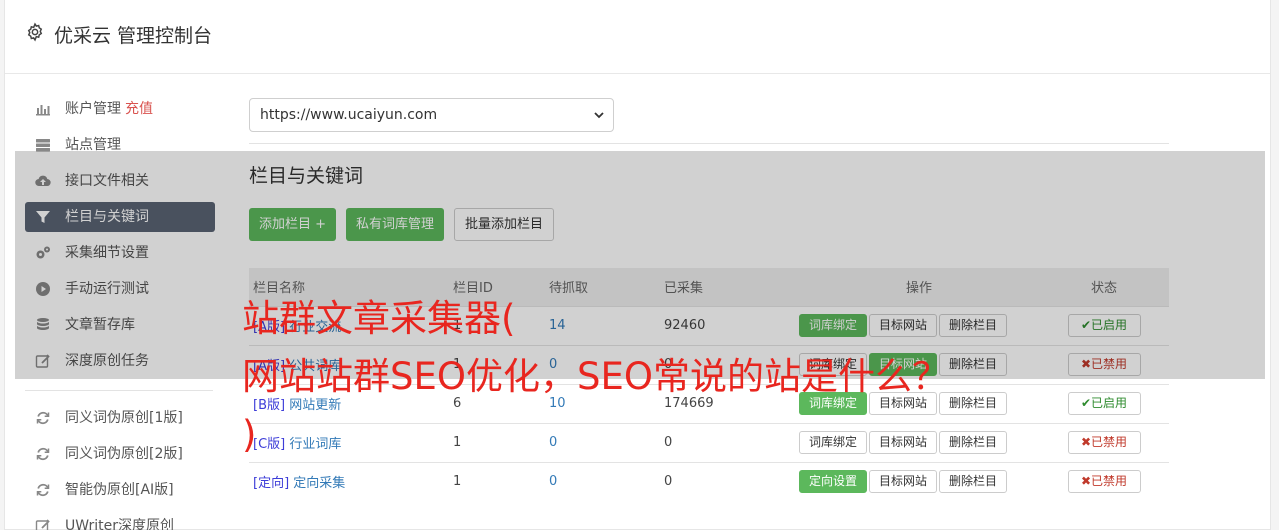 The height and width of the screenshot is (530, 1279). I want to click on cell-status: ✔已启用, so click(1104, 403).